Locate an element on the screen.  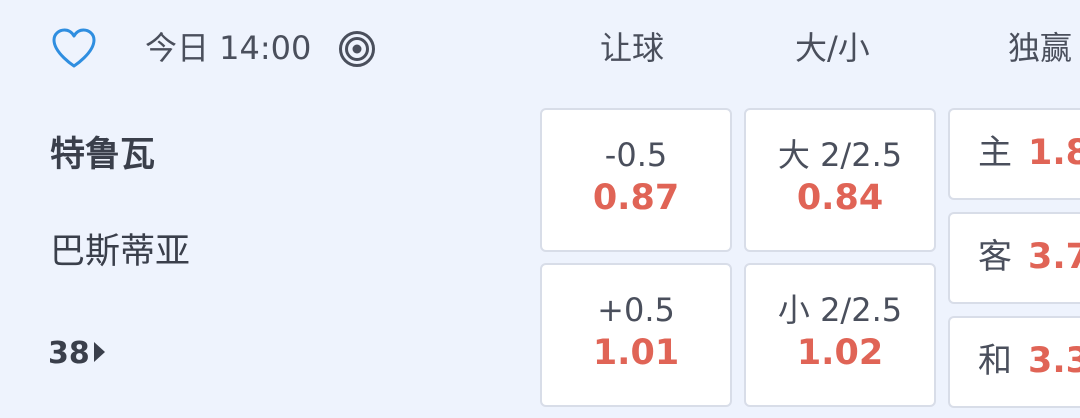
1x2-away-label: 客 is located at coordinates (995, 257).